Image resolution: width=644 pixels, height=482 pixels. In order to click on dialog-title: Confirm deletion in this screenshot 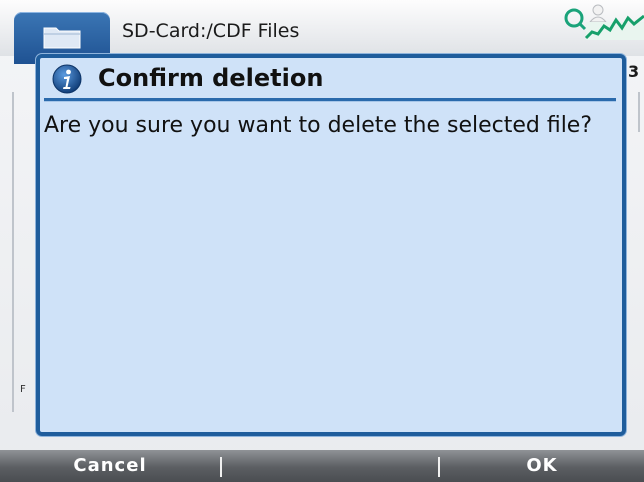, I will do `click(211, 78)`.